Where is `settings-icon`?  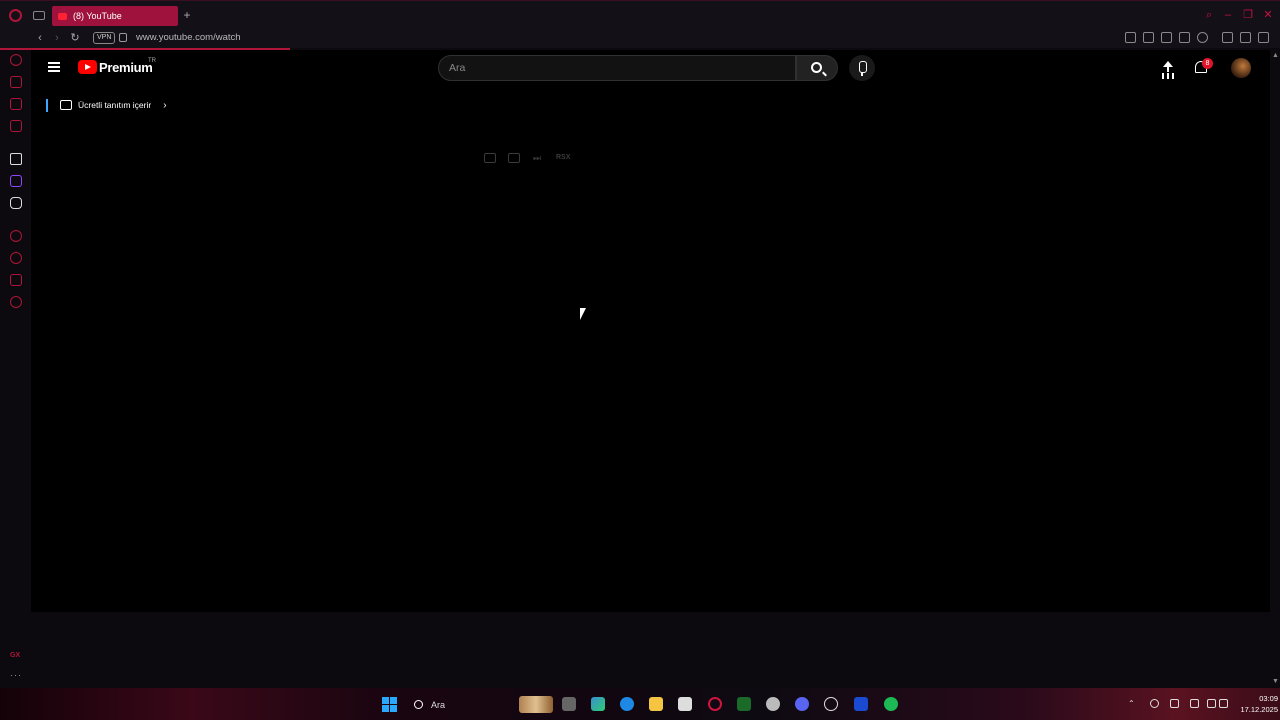
settings-icon is located at coordinates (16, 302).